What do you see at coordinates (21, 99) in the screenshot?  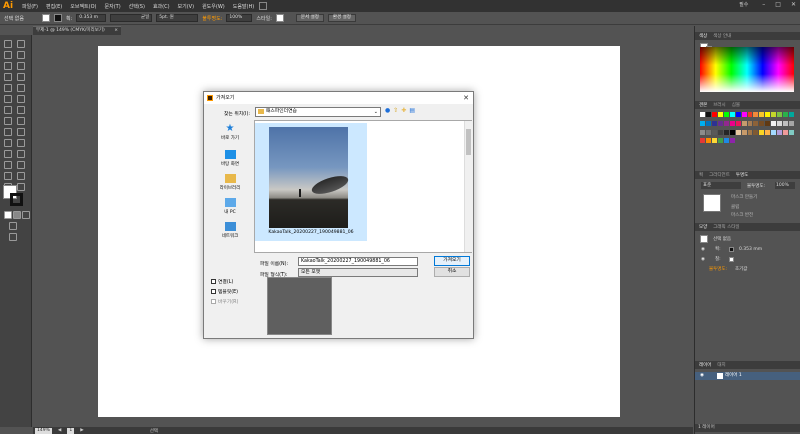 I see `eraser-tool-icon` at bounding box center [21, 99].